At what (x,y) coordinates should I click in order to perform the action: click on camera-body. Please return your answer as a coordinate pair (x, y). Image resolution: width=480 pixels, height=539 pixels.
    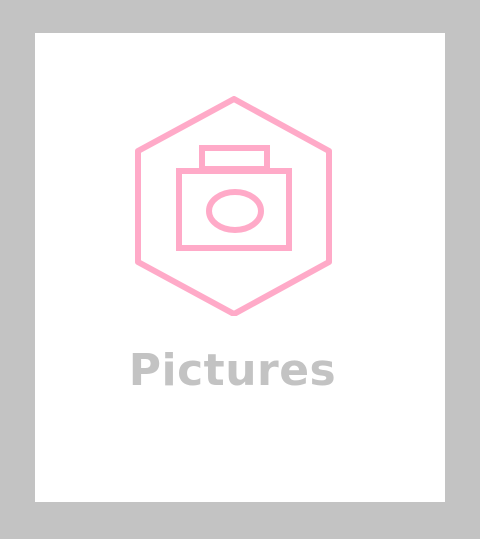
    Looking at the image, I should click on (234, 209).